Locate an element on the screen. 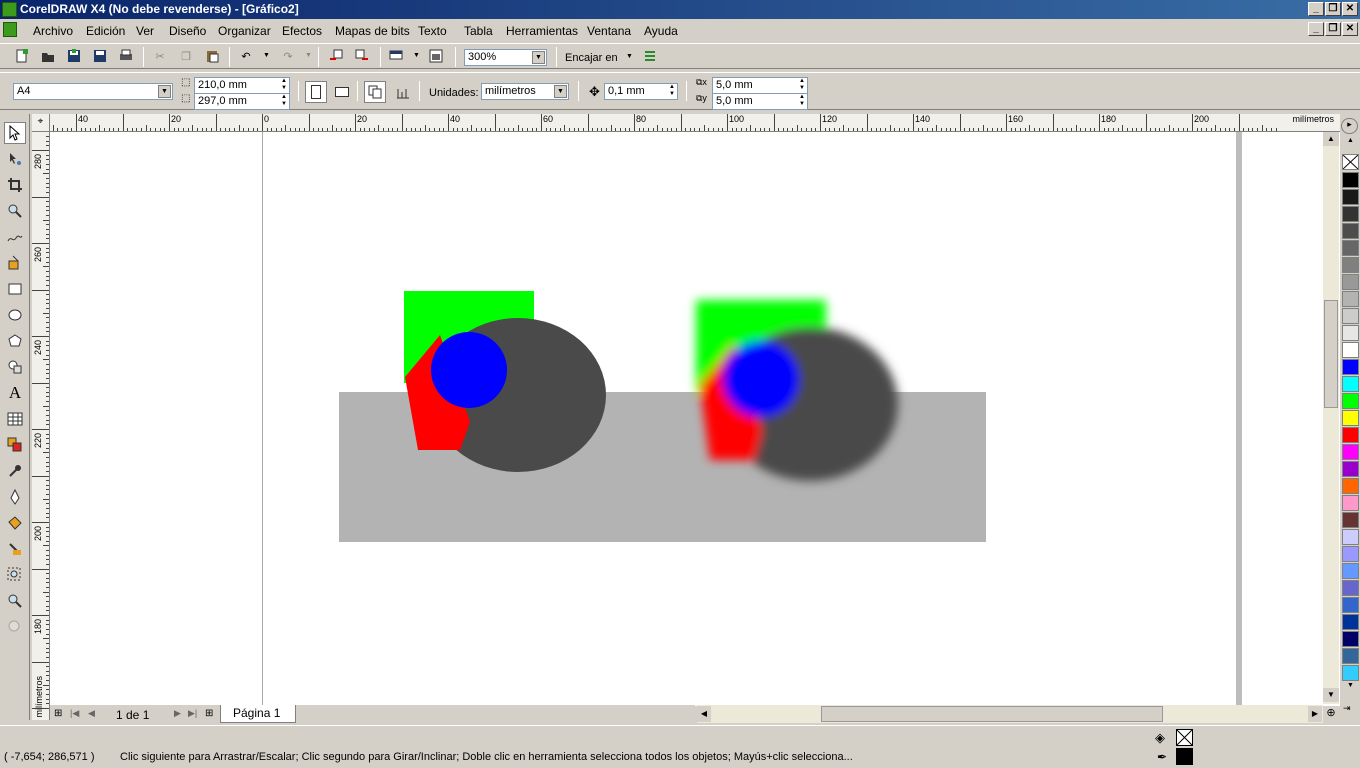 The width and height of the screenshot is (1360, 768). previous-page-icon: ◀ is located at coordinates (91, 713).